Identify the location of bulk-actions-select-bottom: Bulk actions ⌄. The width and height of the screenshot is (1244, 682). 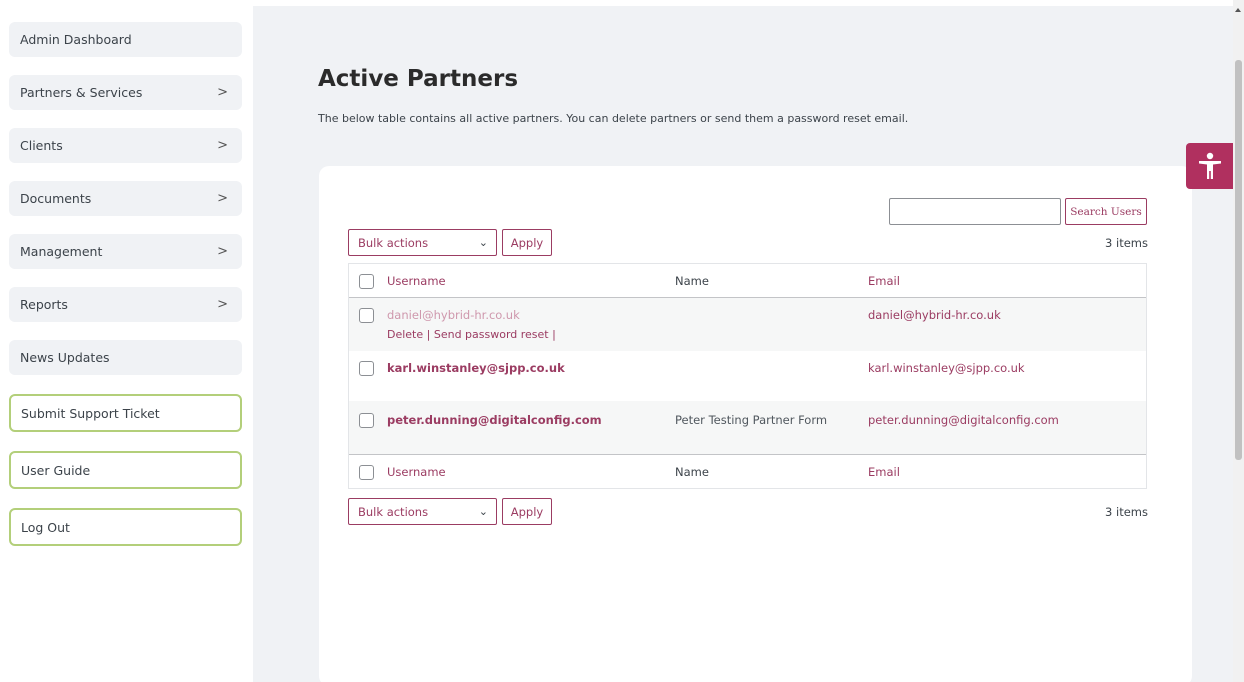
(422, 511).